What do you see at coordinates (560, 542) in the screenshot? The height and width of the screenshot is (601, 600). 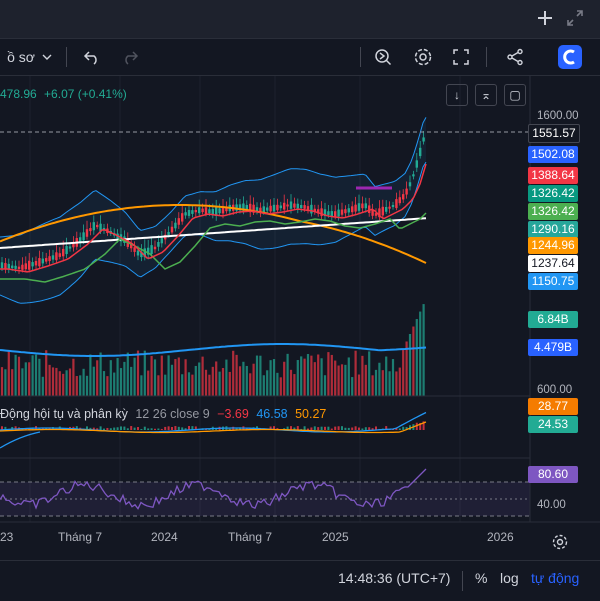 I see `axis-settings-icon` at bounding box center [560, 542].